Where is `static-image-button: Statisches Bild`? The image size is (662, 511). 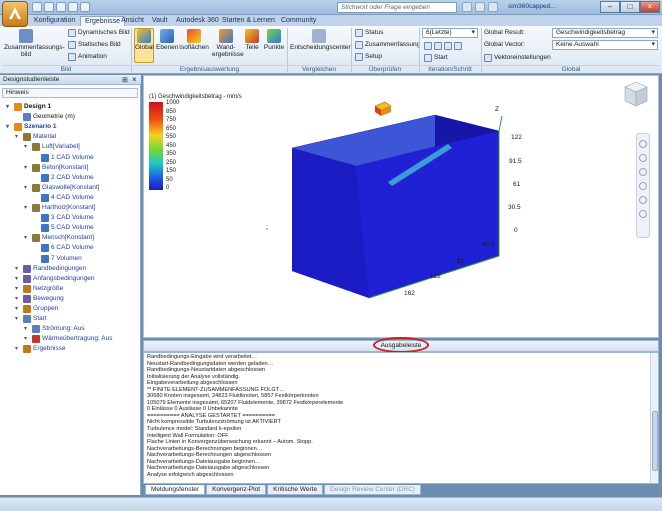
static-image-button: Statisches Bild is located at coordinates (94, 44).